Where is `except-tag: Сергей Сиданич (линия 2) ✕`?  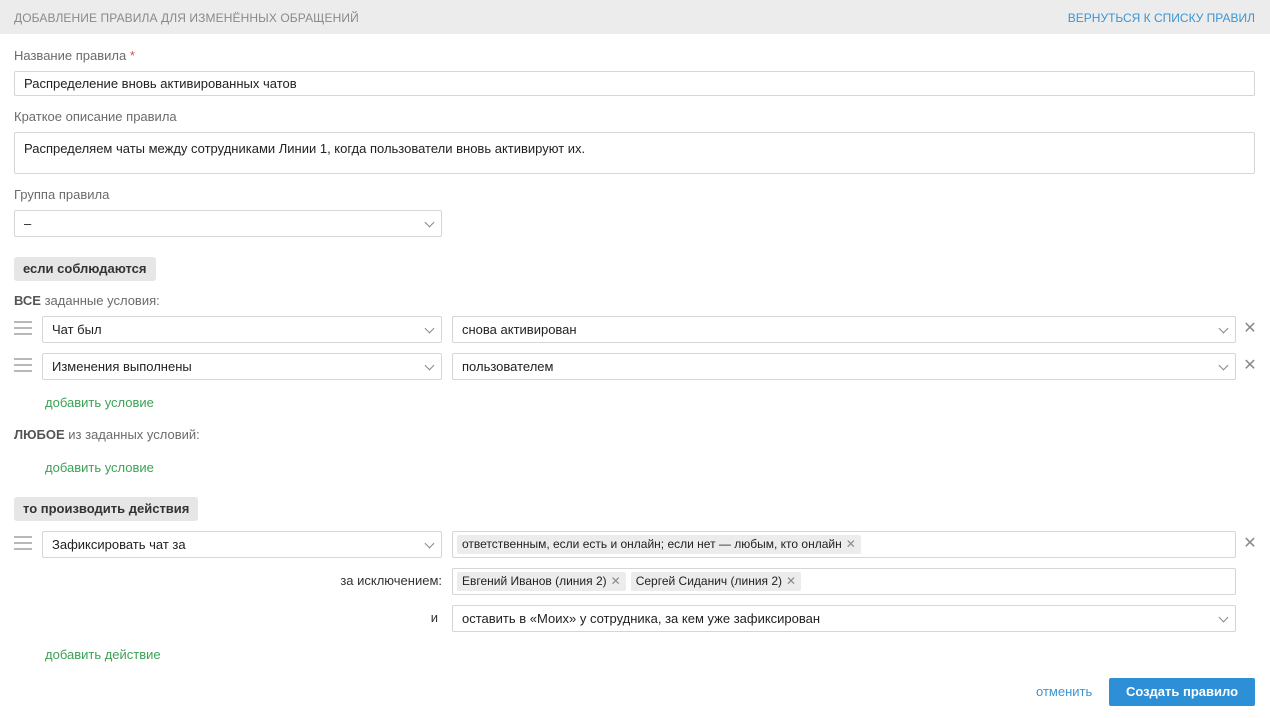
except-tag: Сергей Сиданич (линия 2) ✕ is located at coordinates (716, 581).